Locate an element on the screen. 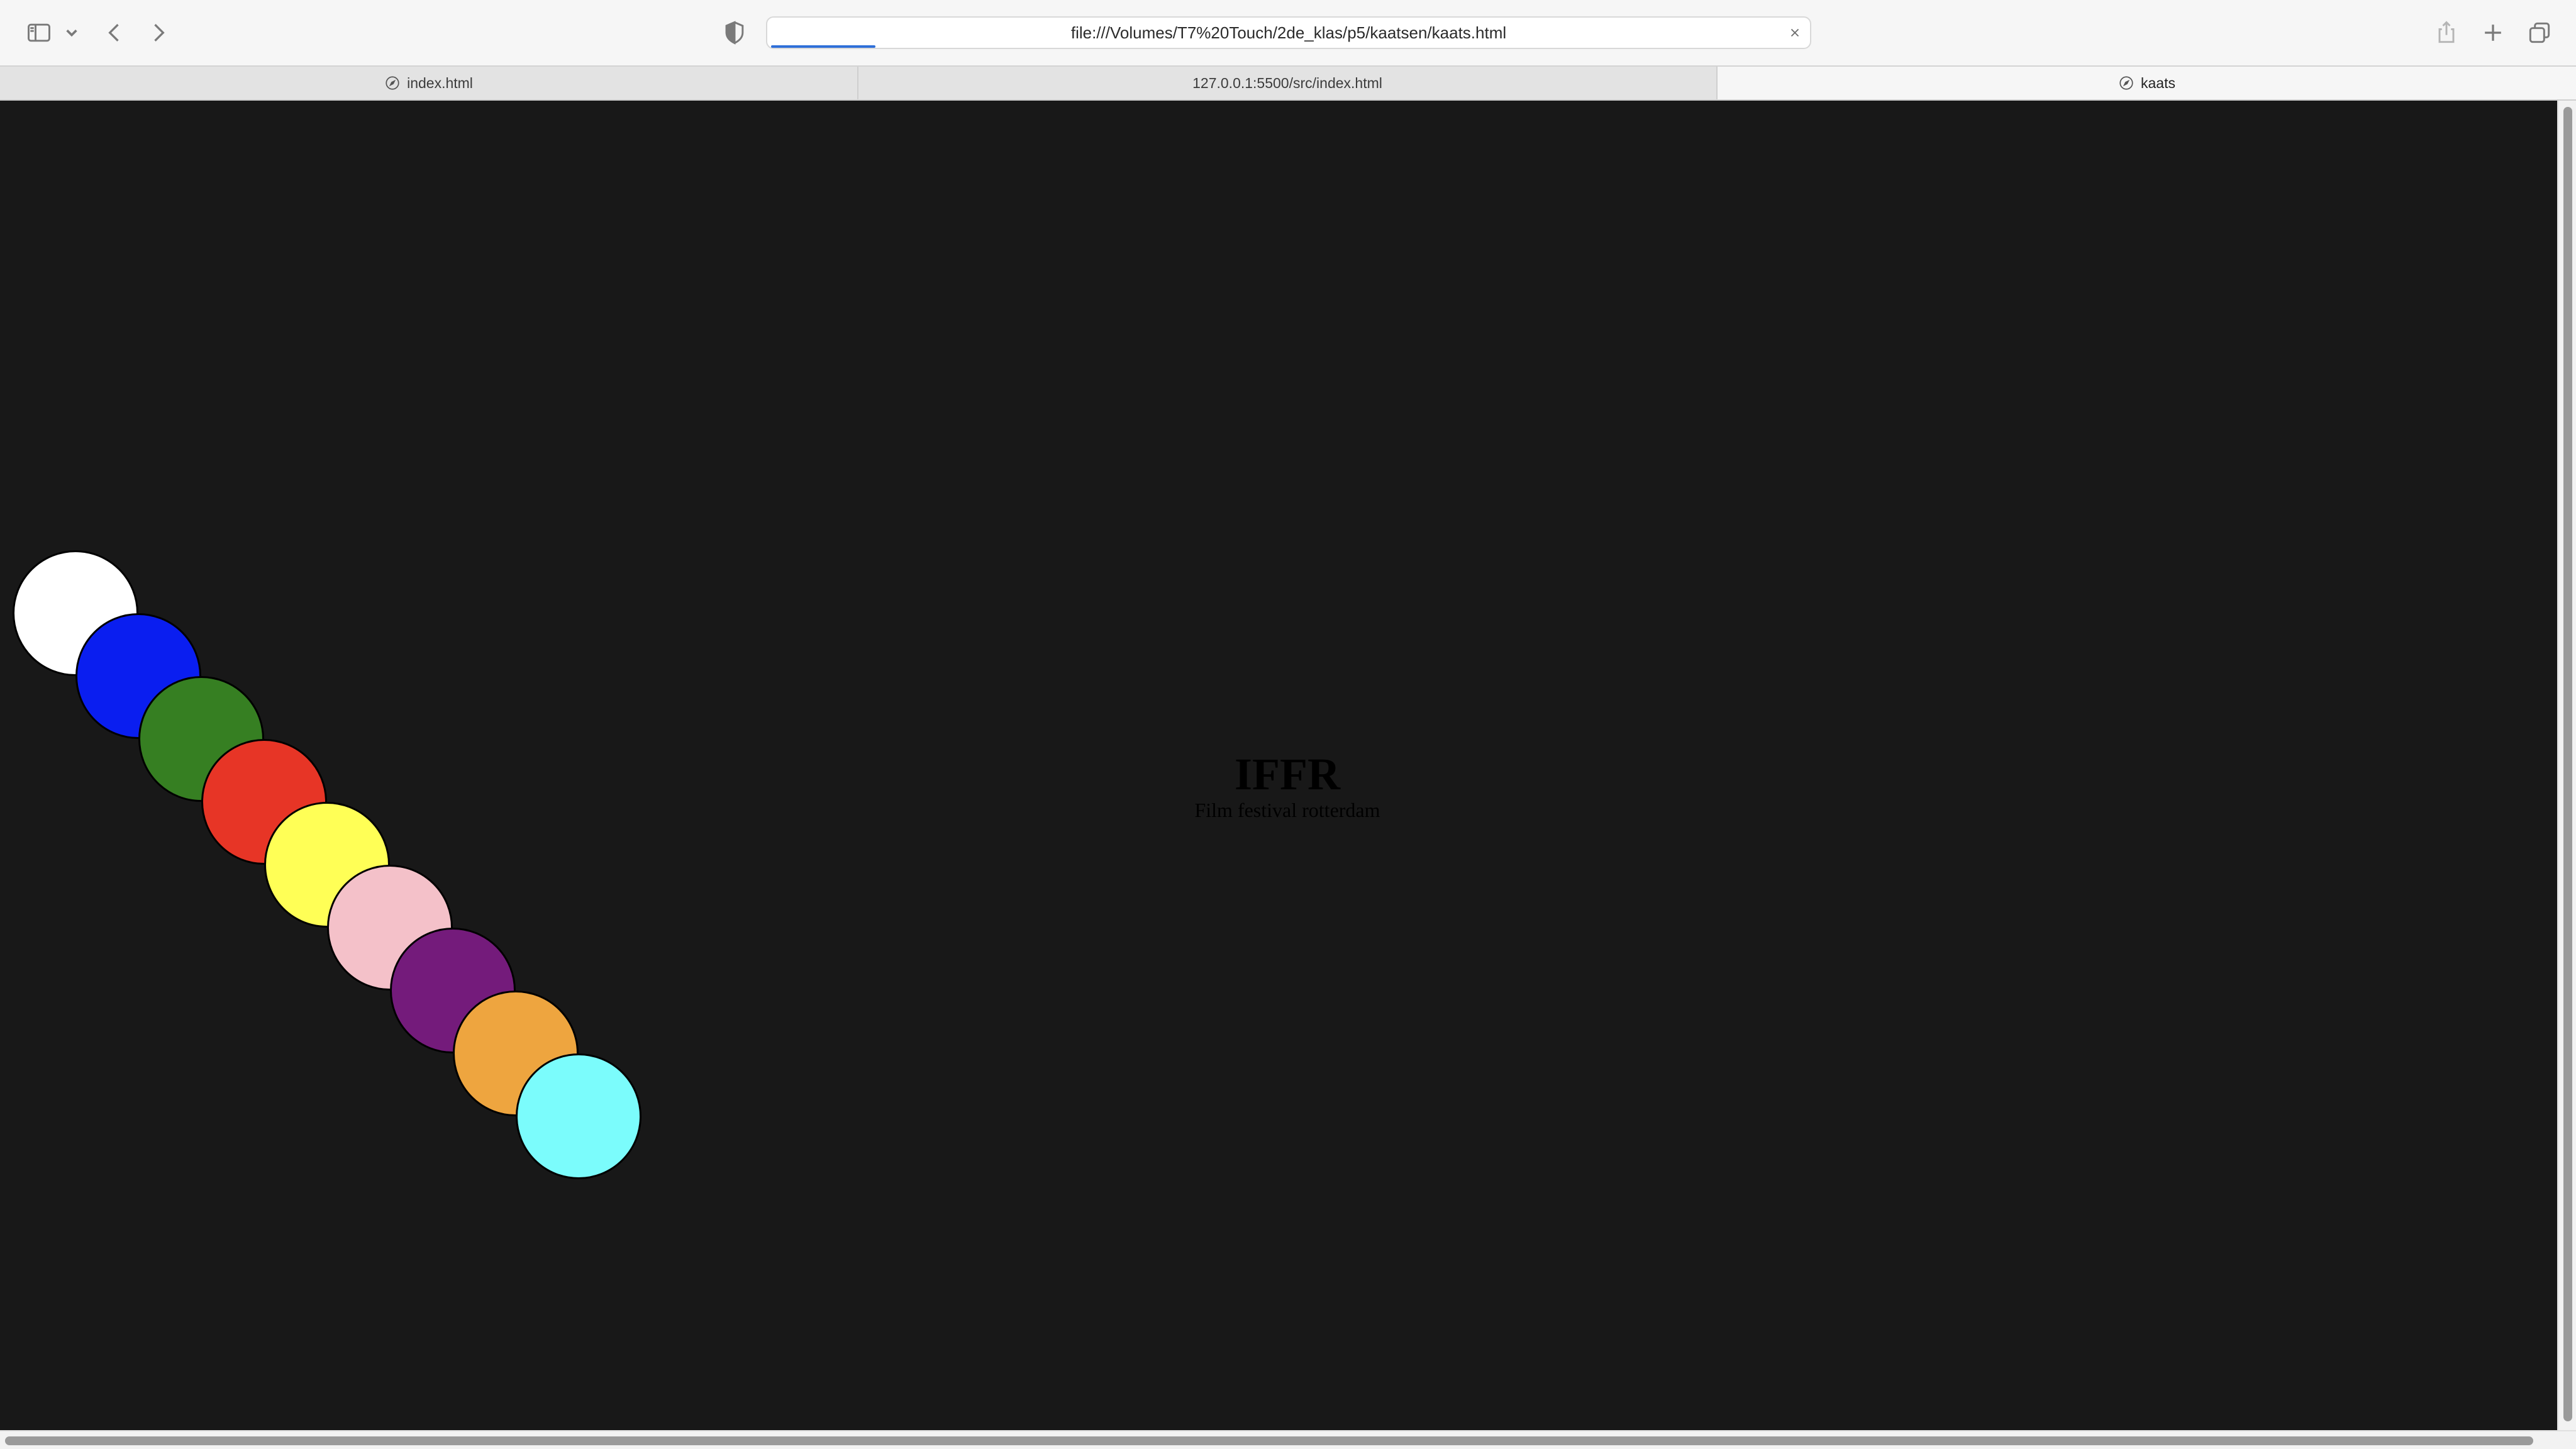 The width and height of the screenshot is (2576, 1449). tab-label: index.html is located at coordinates (440, 82).